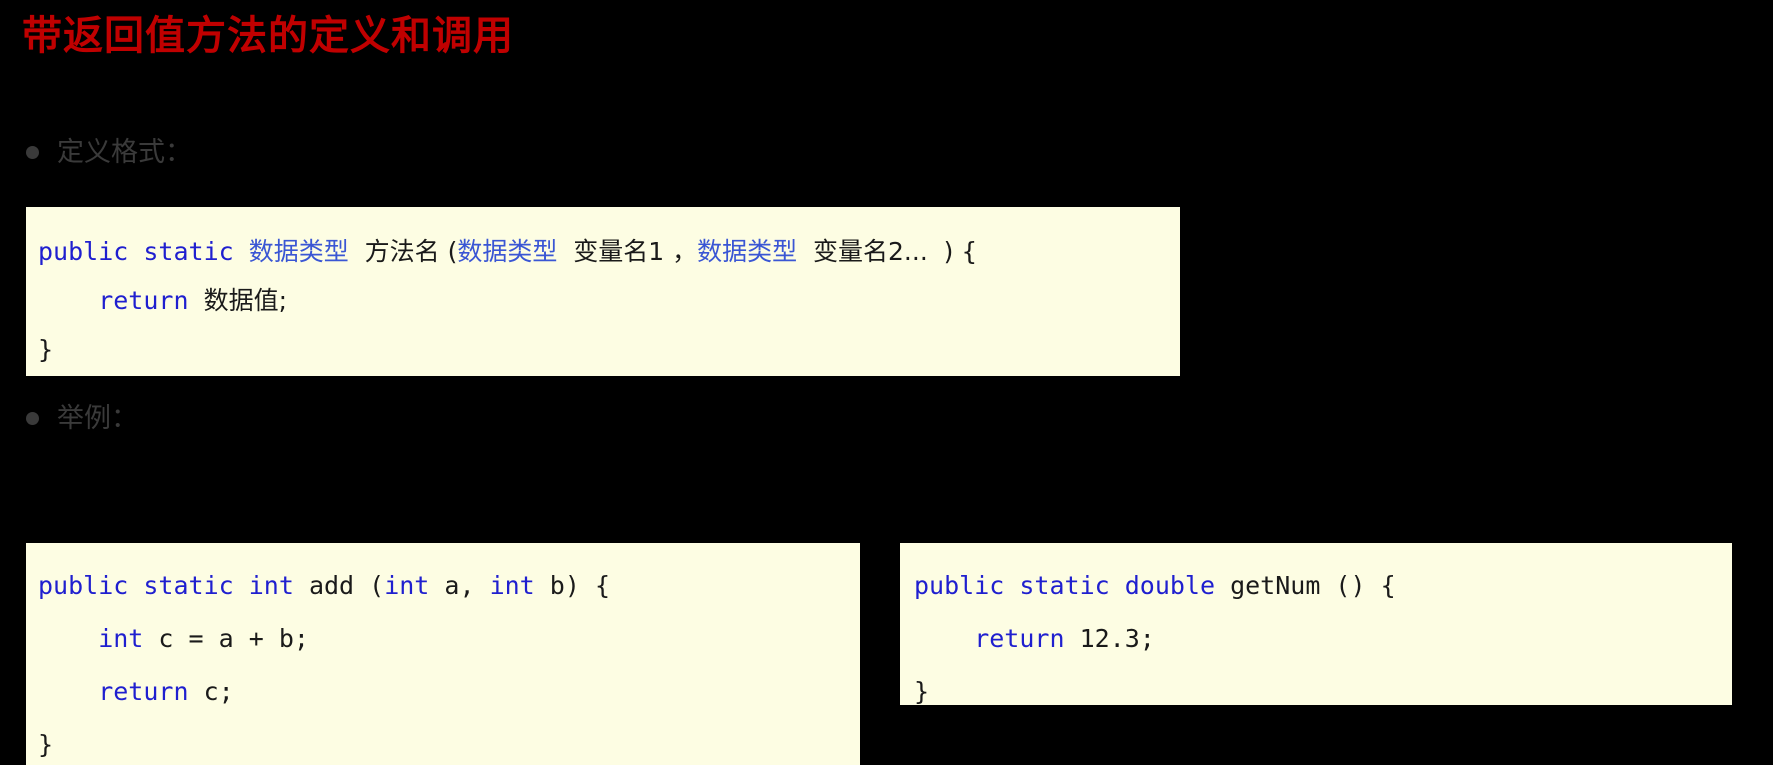 The image size is (1773, 765). I want to click on code-token-param-name-2: b) {, so click(572, 585).